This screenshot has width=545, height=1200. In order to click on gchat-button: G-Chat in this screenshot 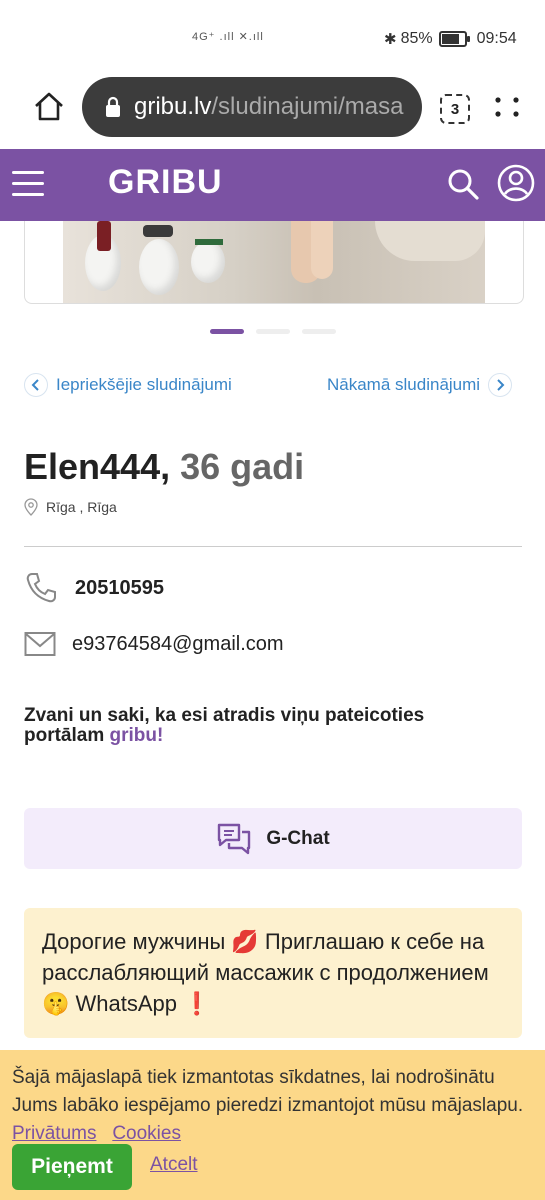, I will do `click(273, 838)`.